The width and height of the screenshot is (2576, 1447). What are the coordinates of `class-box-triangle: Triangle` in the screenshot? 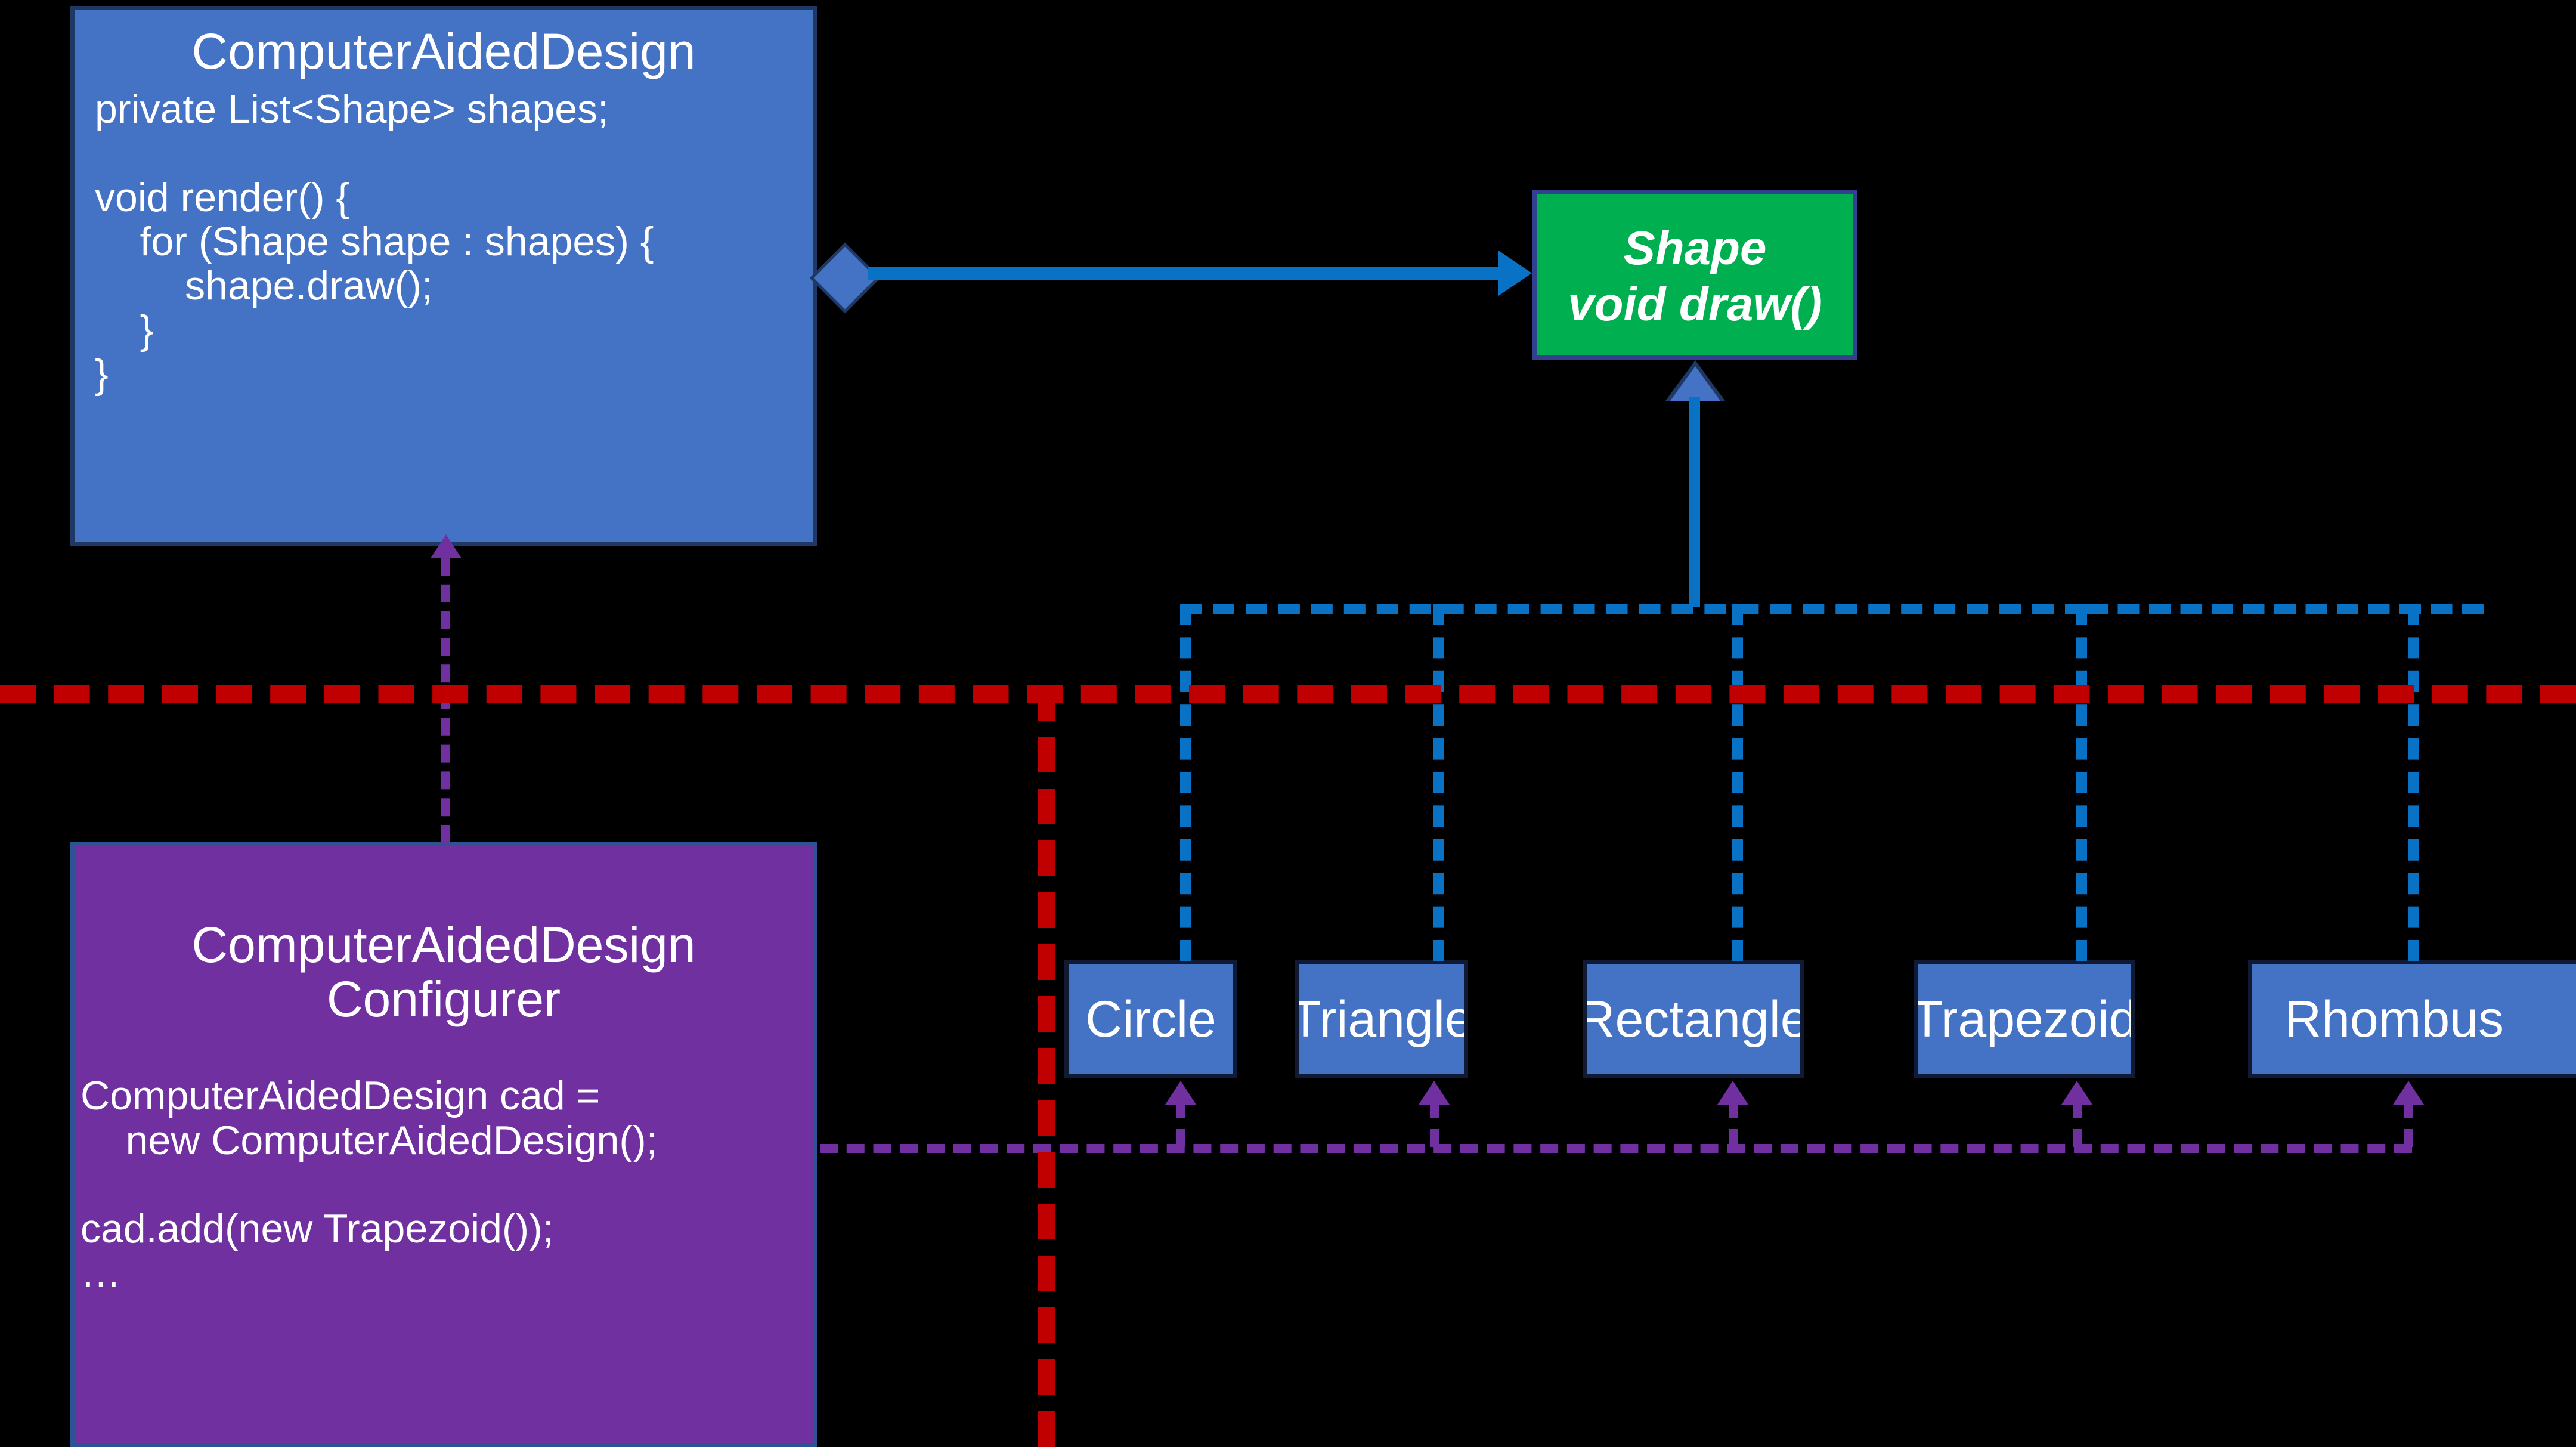 It's located at (1381, 1019).